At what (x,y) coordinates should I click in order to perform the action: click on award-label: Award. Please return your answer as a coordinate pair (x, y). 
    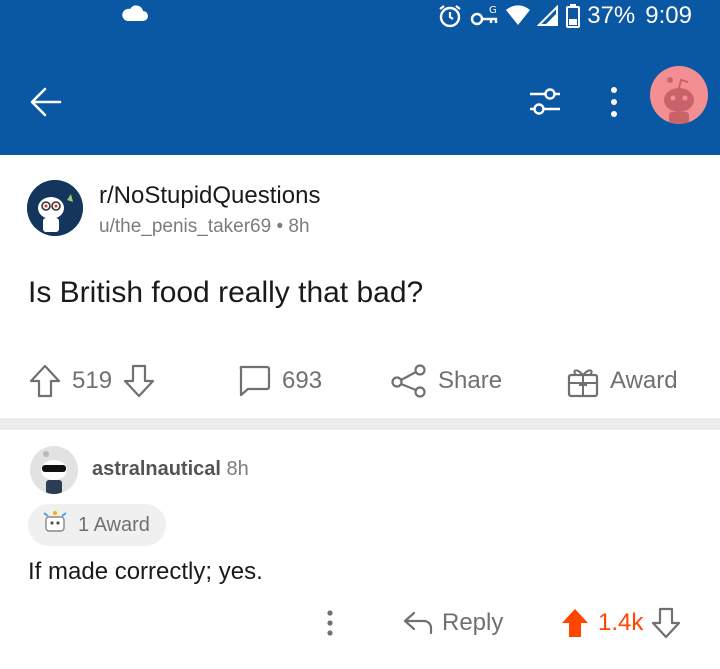
    Looking at the image, I should click on (644, 380).